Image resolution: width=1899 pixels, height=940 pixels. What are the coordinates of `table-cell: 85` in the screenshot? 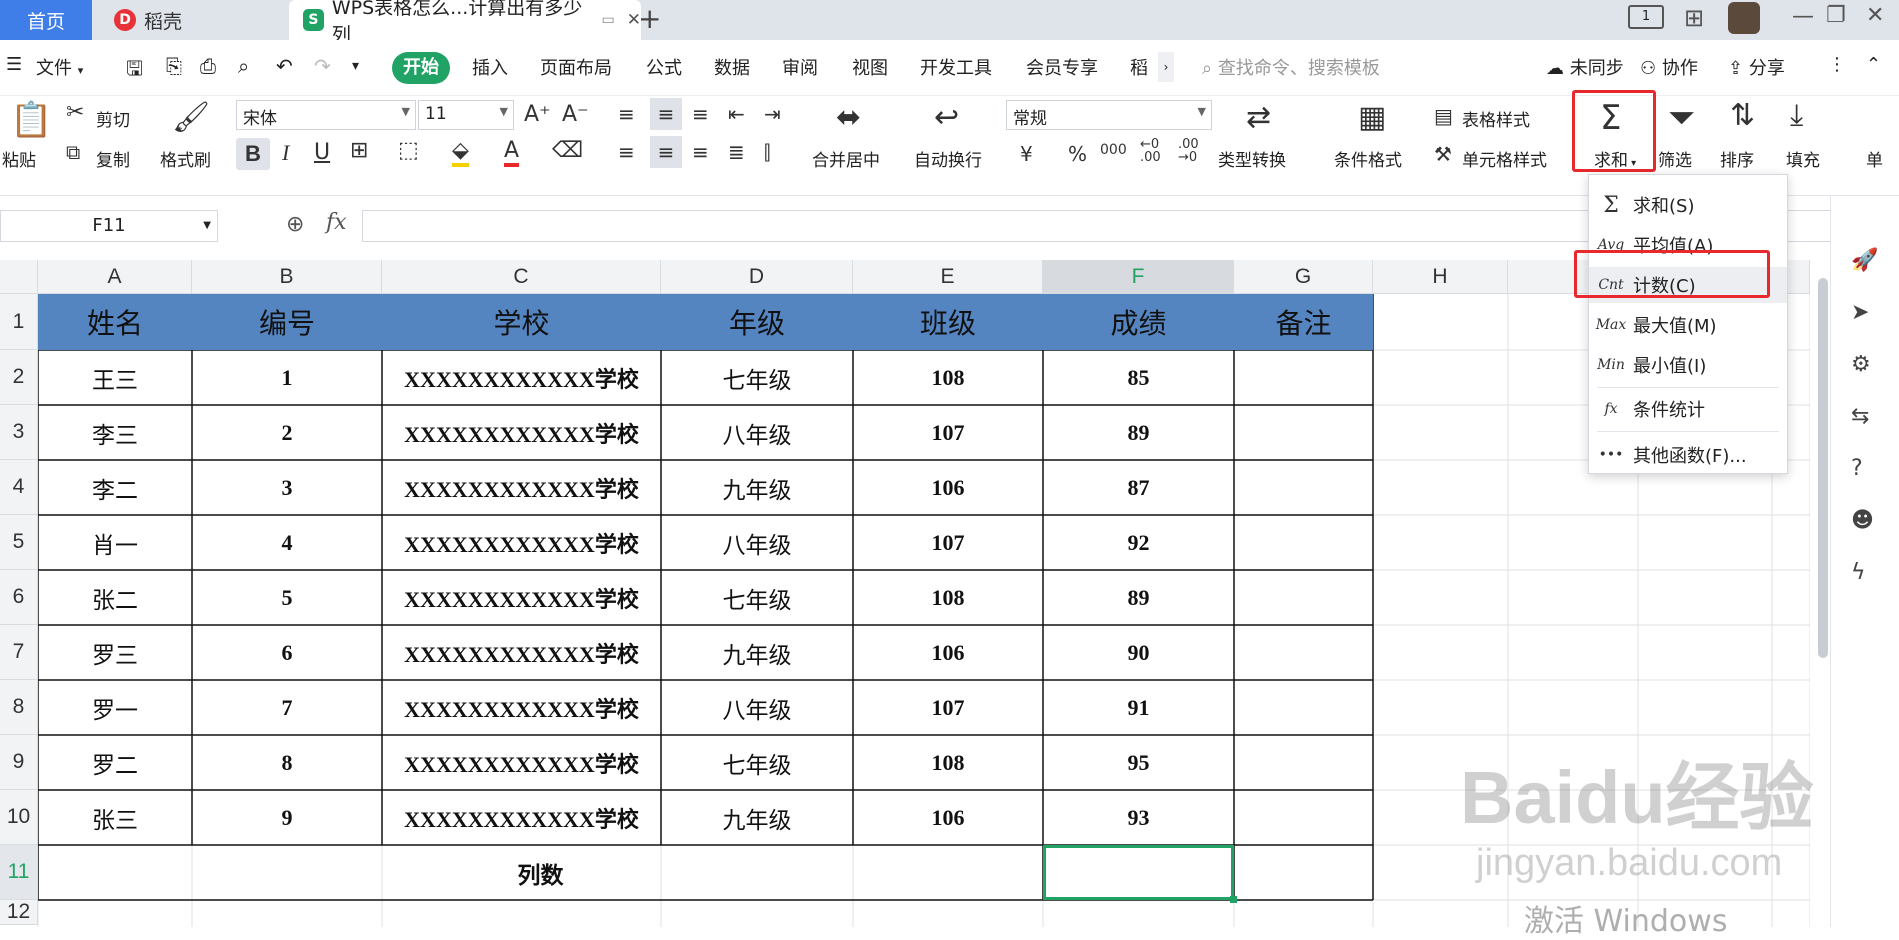 It's located at (1138, 377).